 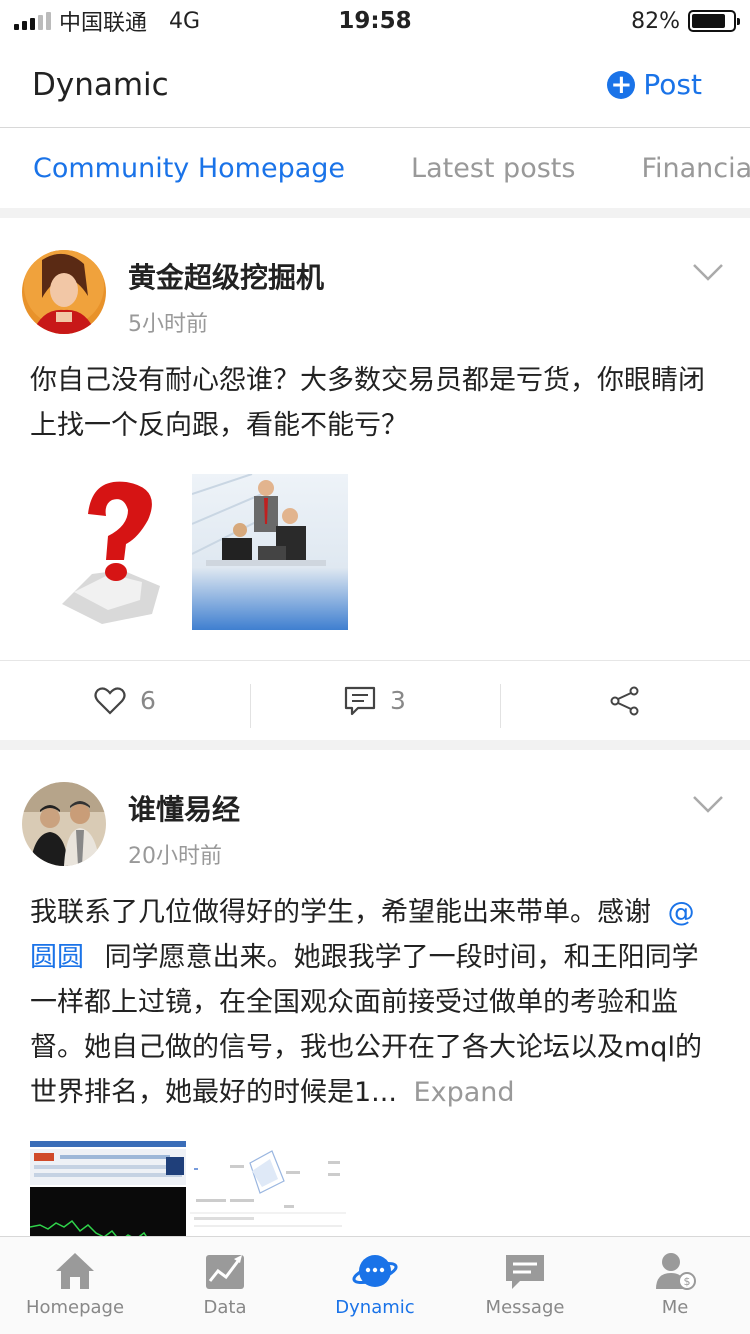 I want to click on nav-label: Dynamic, so click(x=375, y=1307).